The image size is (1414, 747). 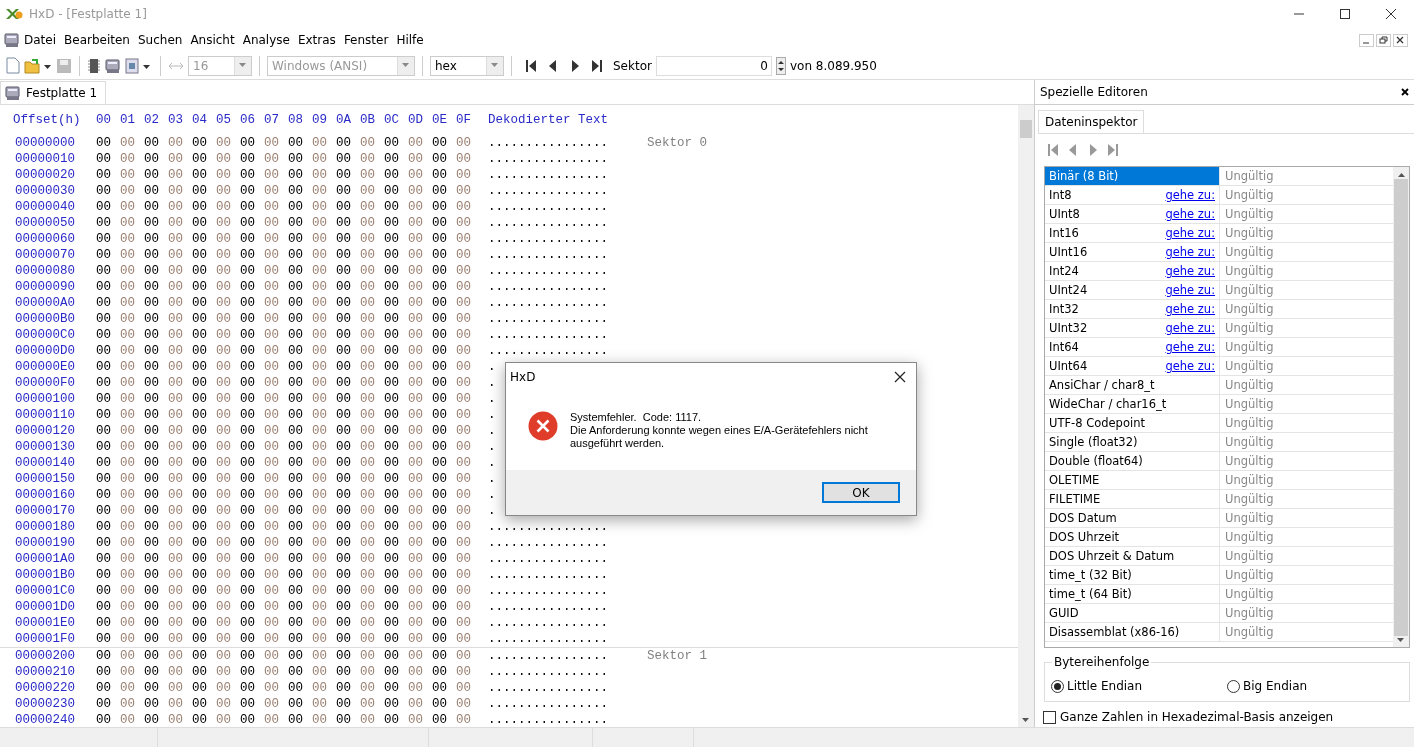 What do you see at coordinates (160, 40) in the screenshot?
I see `menu-item: Suchen` at bounding box center [160, 40].